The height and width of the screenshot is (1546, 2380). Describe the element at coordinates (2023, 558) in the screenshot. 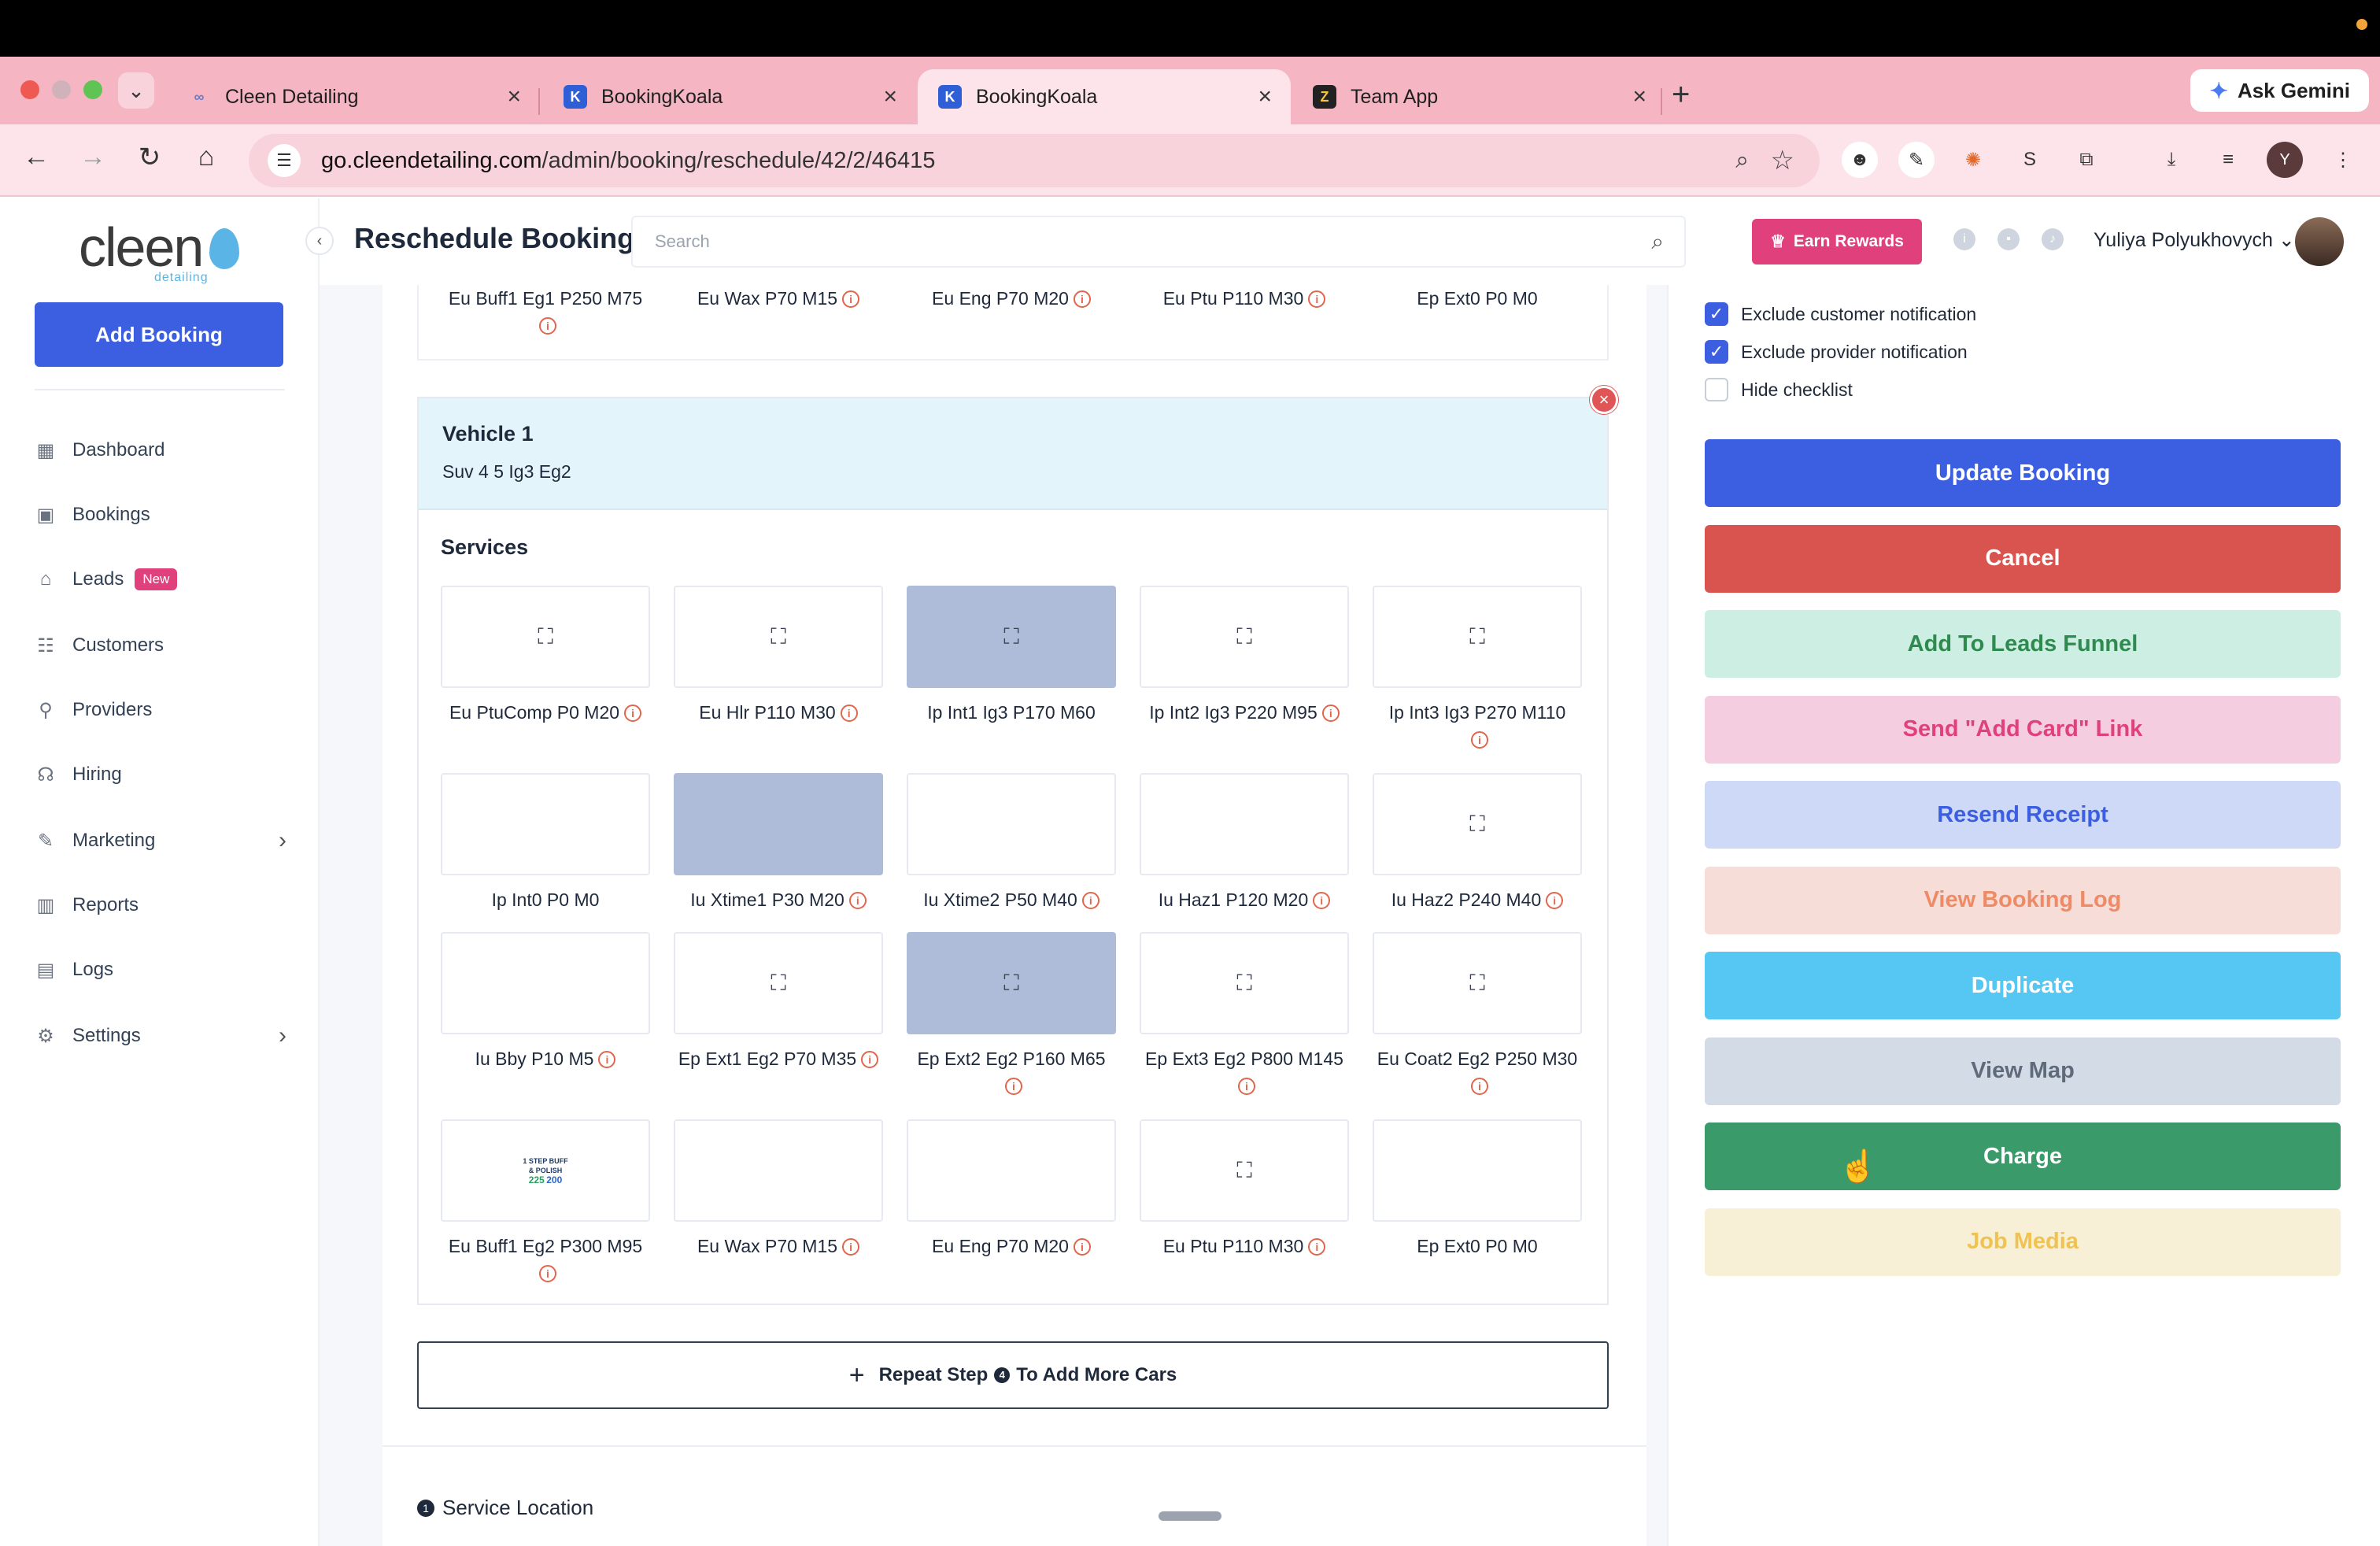

I see `cancel-button: Cancel` at that location.